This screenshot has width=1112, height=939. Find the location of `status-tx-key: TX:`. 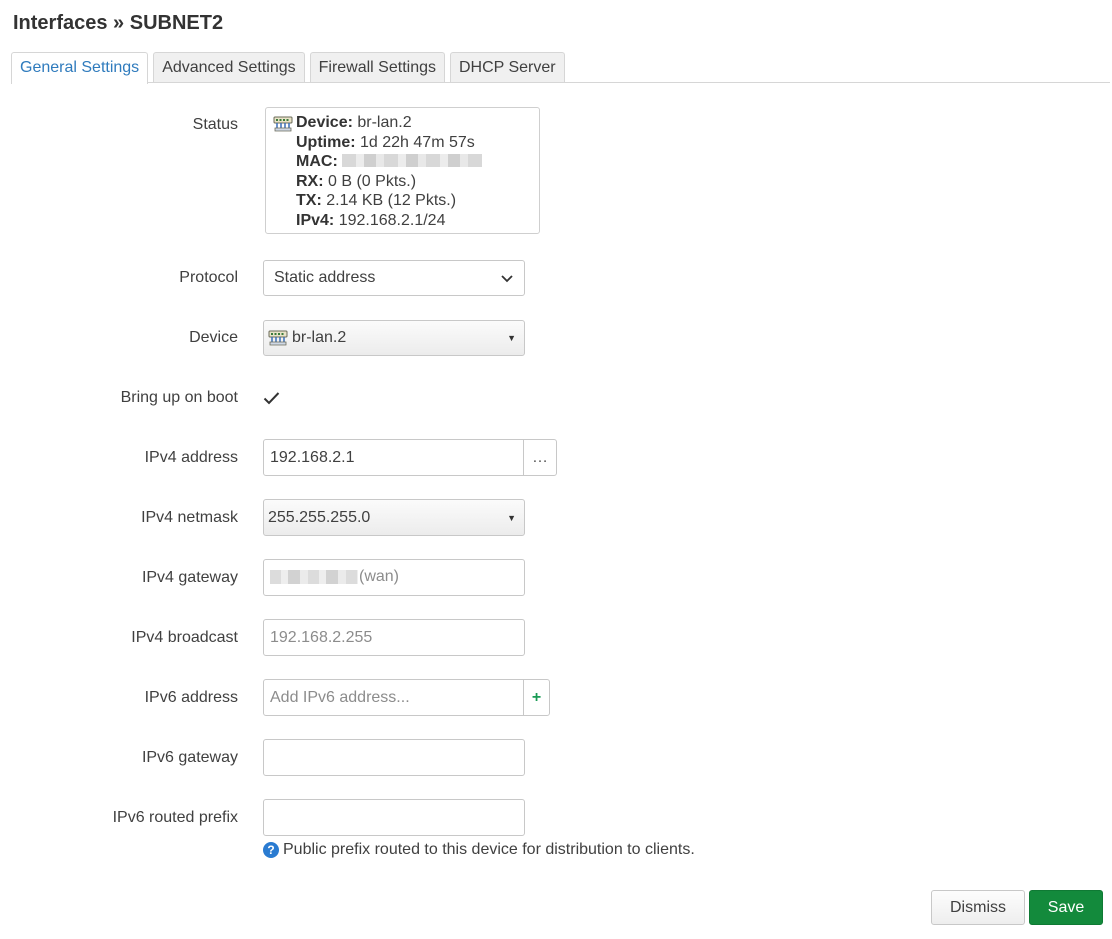

status-tx-key: TX: is located at coordinates (309, 200).